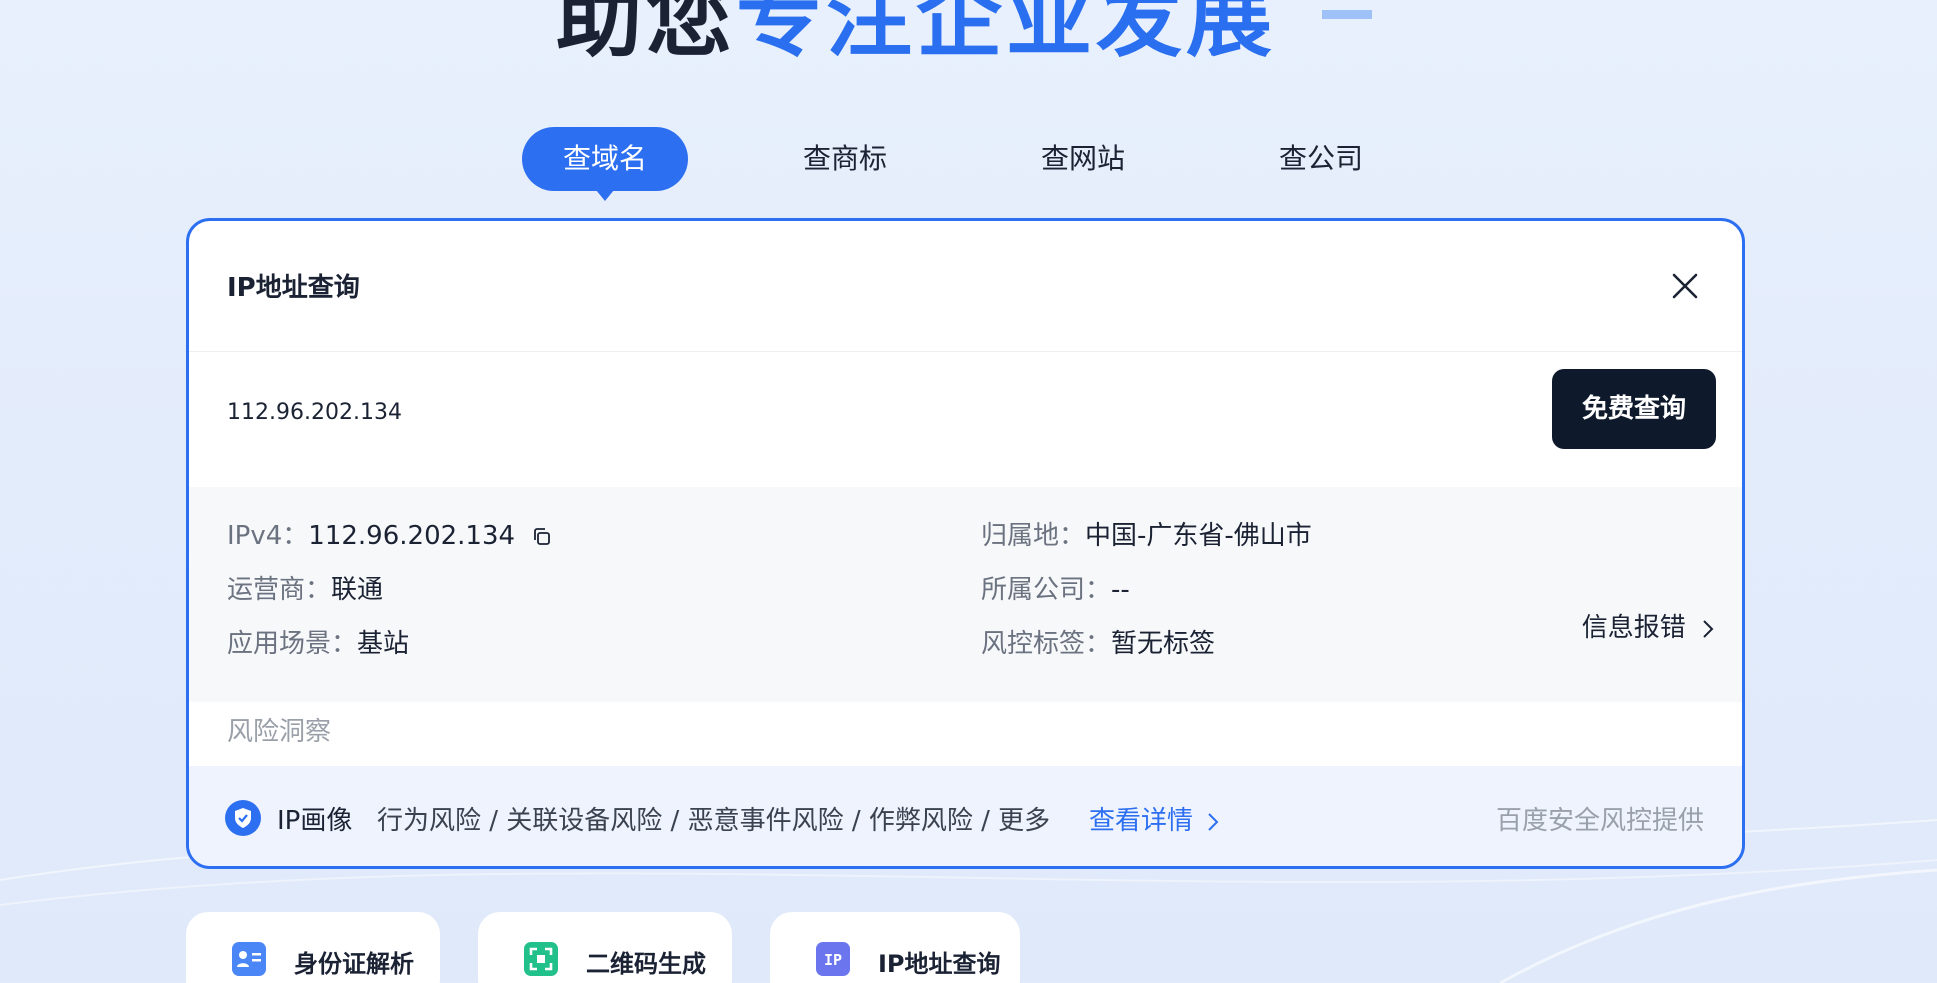 This screenshot has height=983, width=1937. I want to click on ipv4-value: 112.96.202.134, so click(412, 536).